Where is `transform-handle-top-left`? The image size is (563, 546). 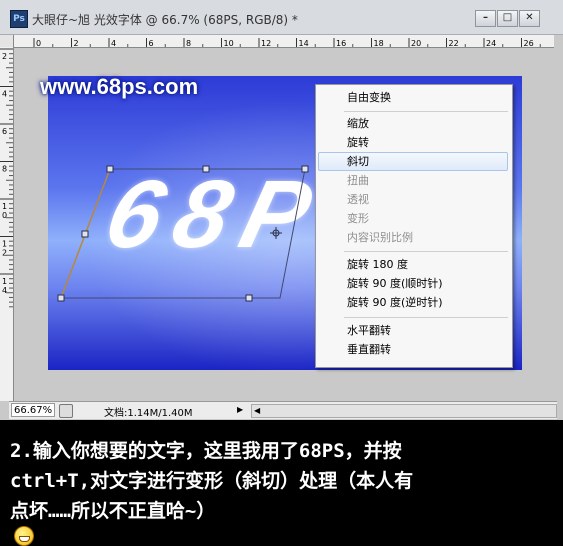
transform-handle-top-left is located at coordinates (110, 169).